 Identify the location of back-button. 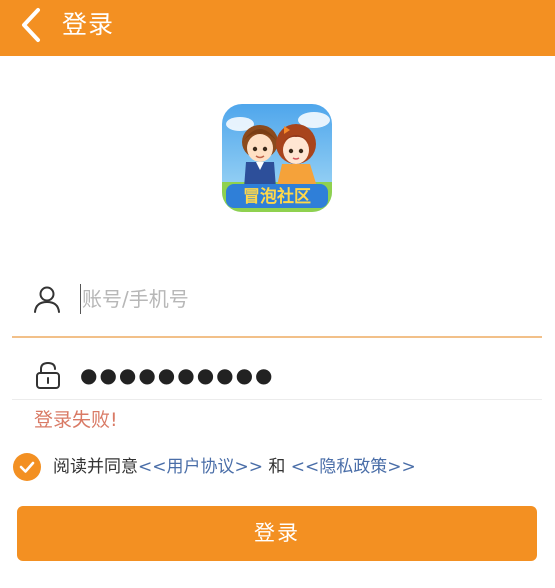
(34, 26).